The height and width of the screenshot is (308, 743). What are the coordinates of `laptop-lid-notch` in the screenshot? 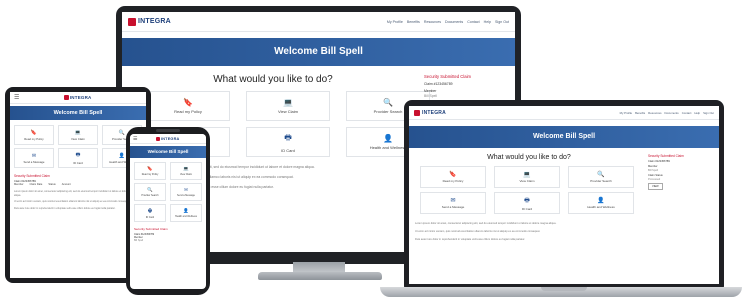 It's located at (564, 289).